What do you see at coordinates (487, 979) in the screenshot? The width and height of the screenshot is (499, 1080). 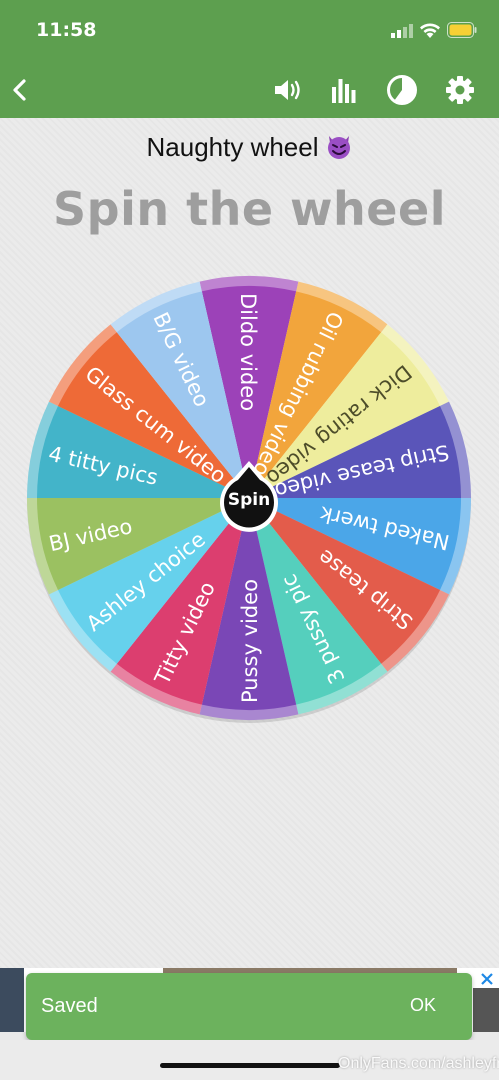 I see `ad-close-icon` at bounding box center [487, 979].